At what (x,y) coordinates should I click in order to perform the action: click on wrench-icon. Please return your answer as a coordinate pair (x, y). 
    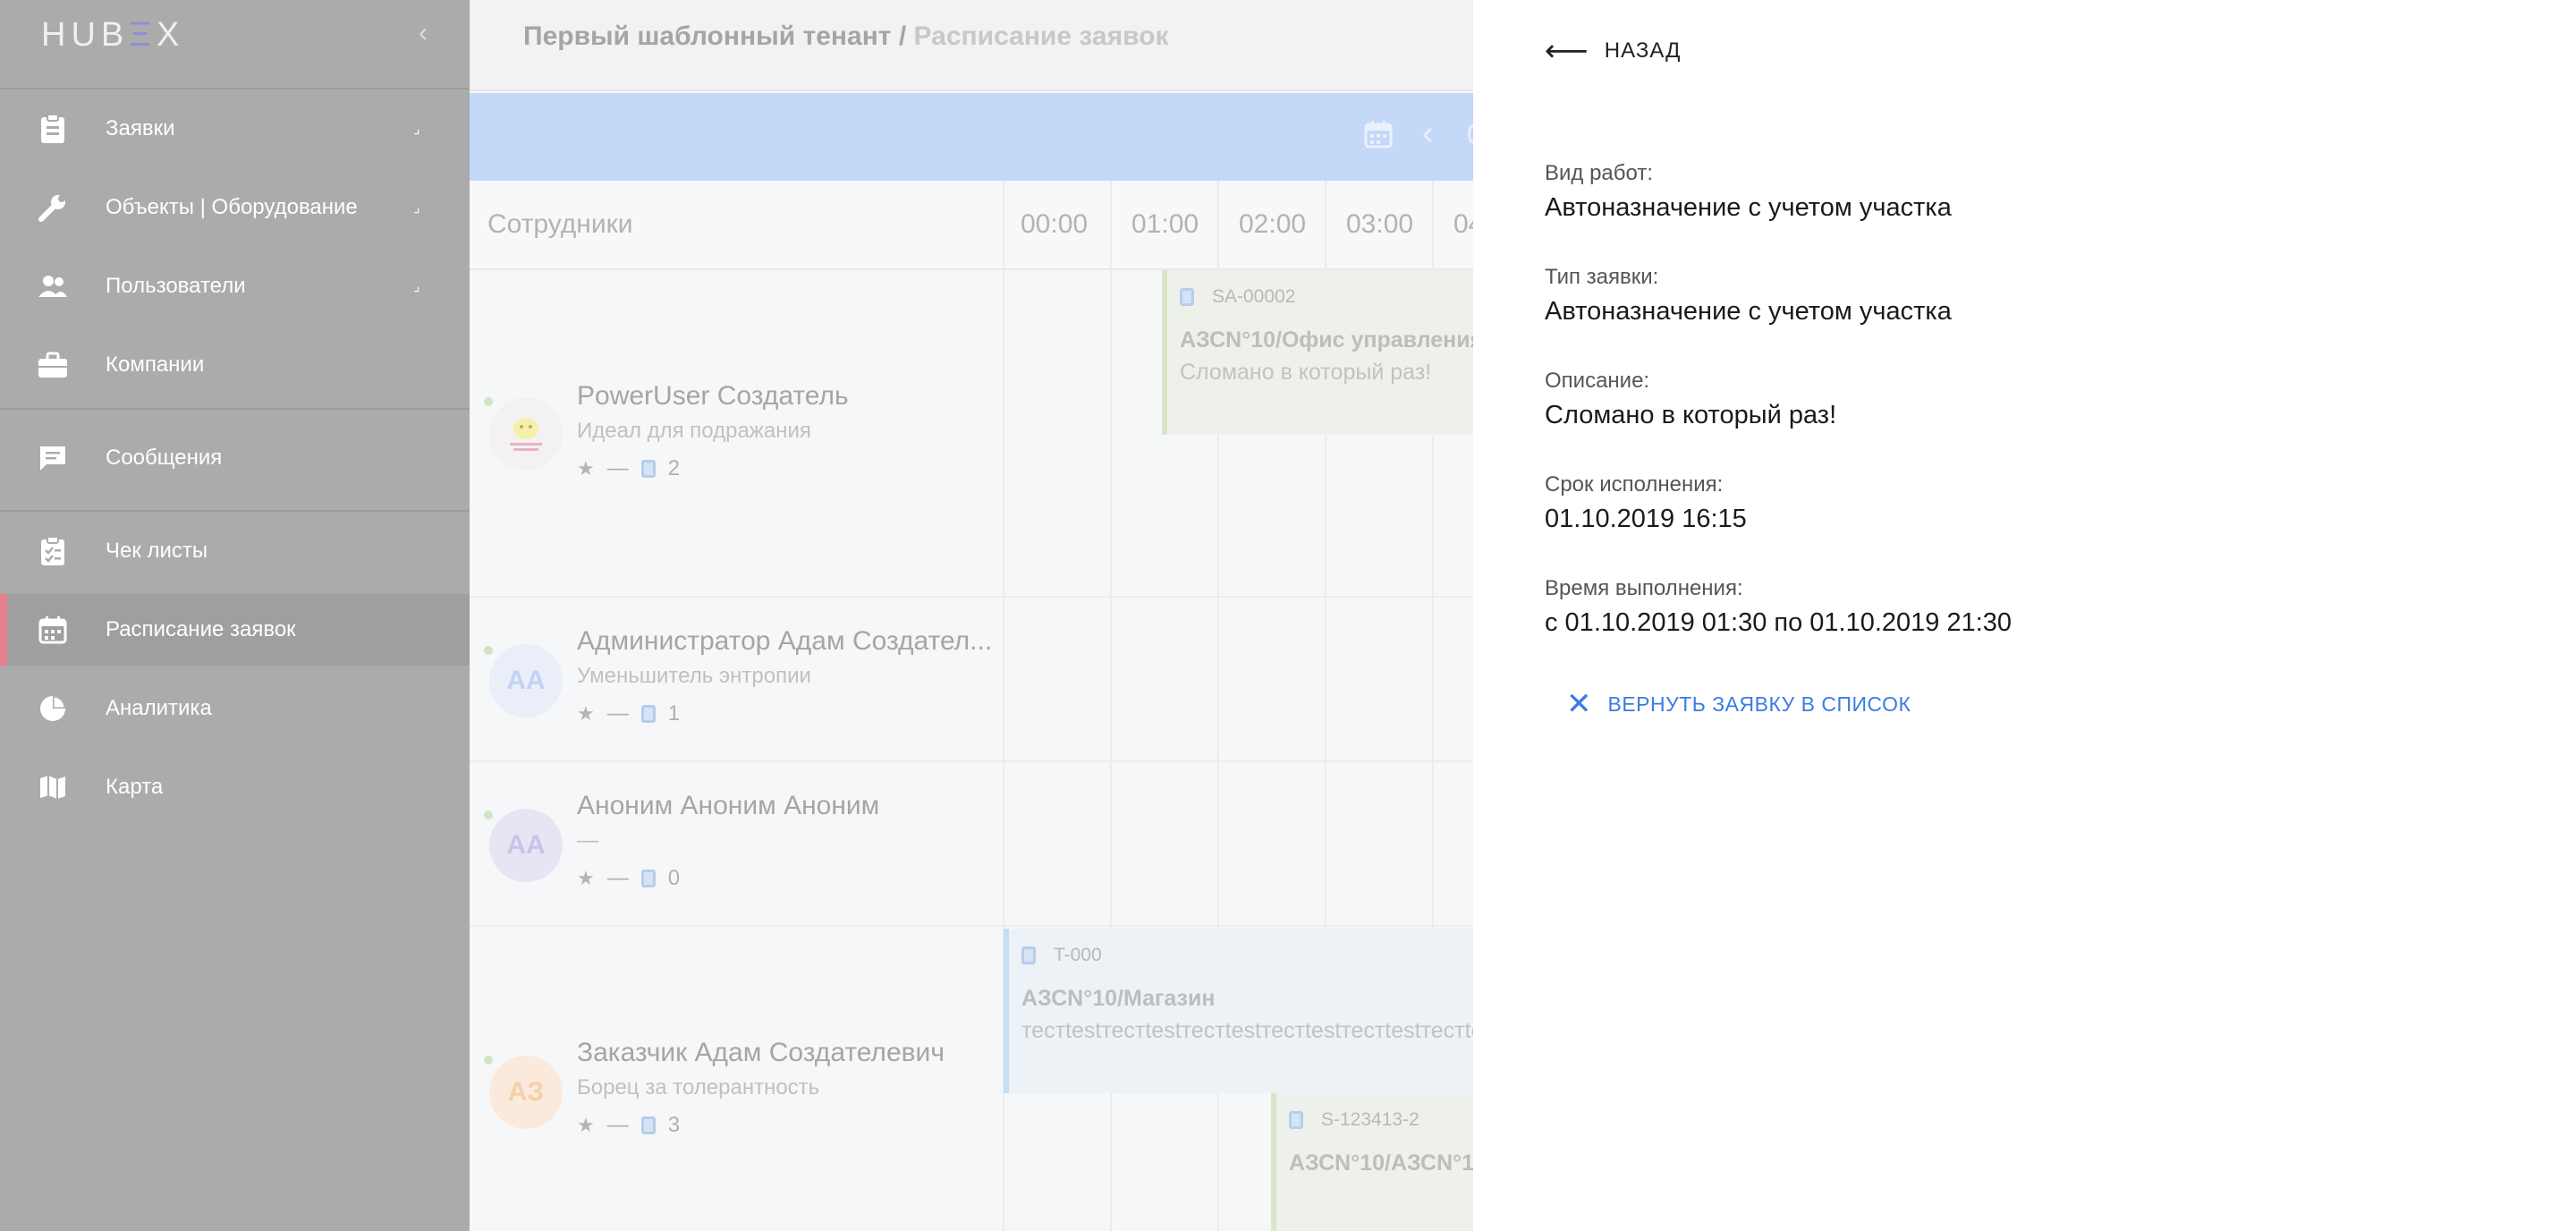
    Looking at the image, I should click on (53, 207).